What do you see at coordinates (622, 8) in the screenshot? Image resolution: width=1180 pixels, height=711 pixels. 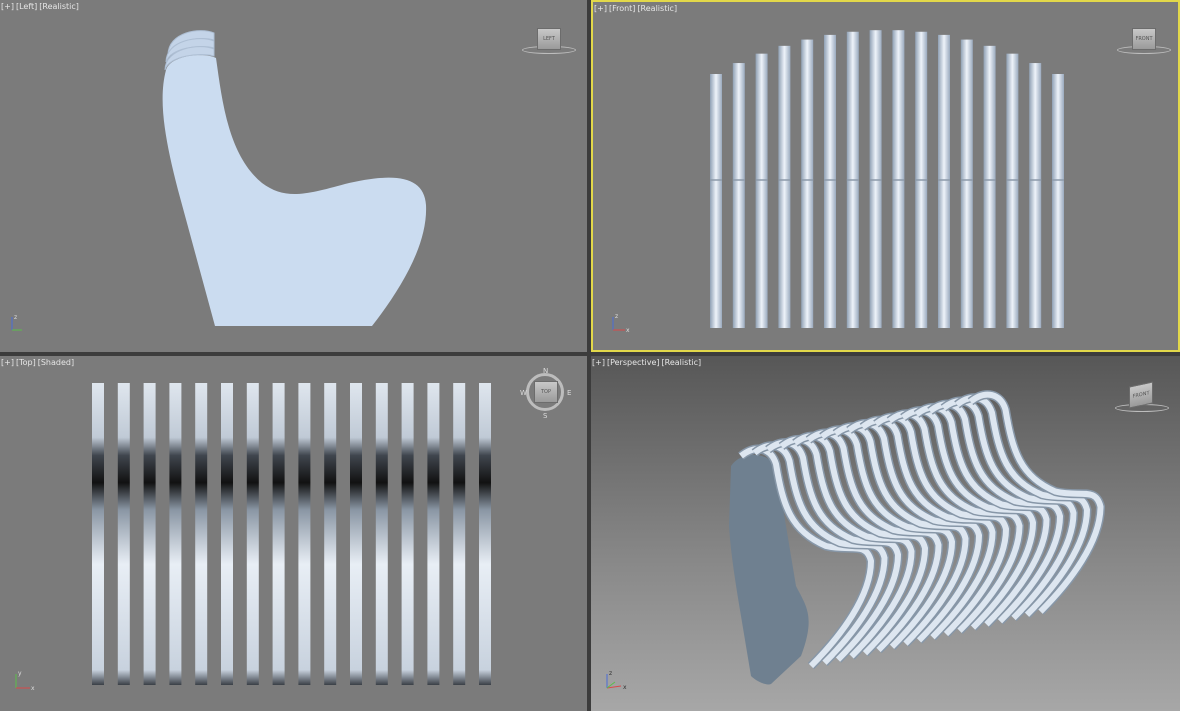 I see `viewport-view-name: [Front]` at bounding box center [622, 8].